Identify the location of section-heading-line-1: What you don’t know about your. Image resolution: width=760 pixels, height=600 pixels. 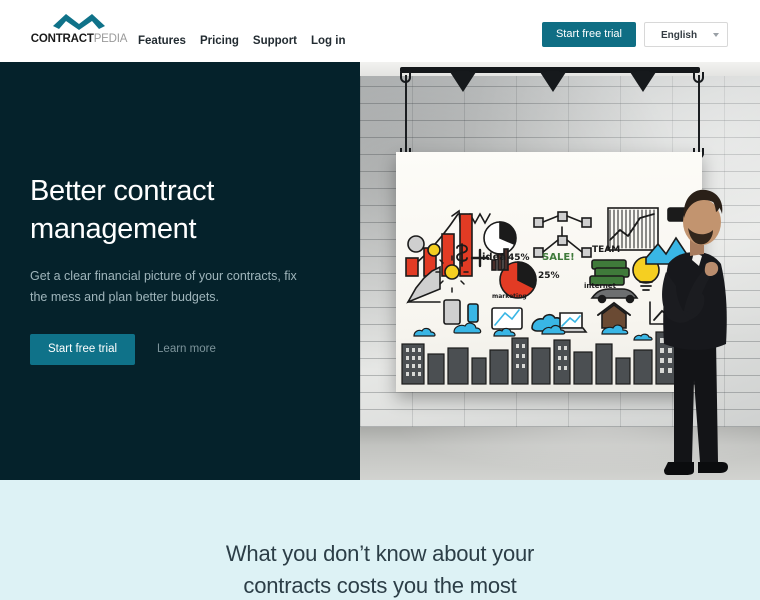
(380, 553).